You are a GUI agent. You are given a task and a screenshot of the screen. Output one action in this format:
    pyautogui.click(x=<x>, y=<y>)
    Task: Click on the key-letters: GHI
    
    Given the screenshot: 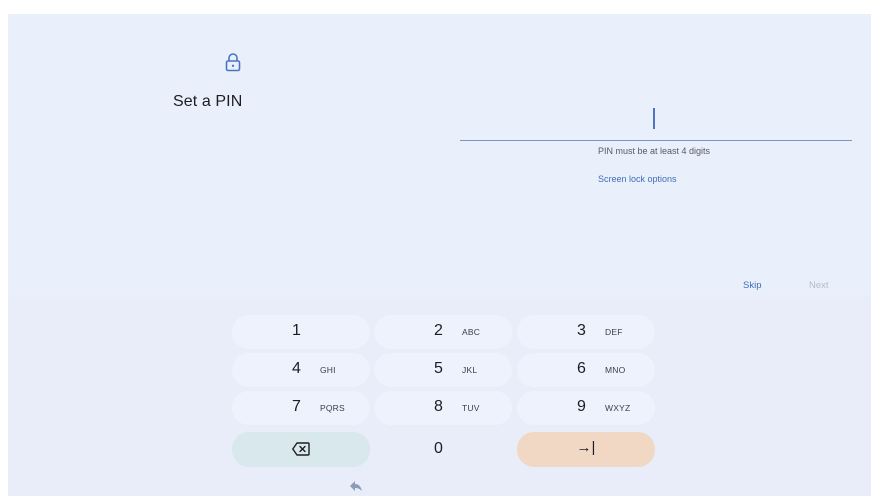 What is the action you would take?
    pyautogui.click(x=328, y=370)
    